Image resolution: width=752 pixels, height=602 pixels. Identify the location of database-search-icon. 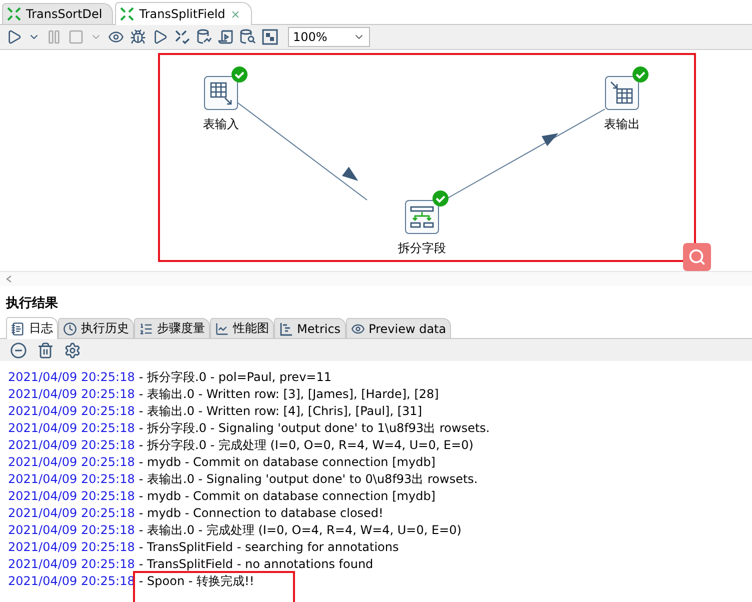
(248, 37).